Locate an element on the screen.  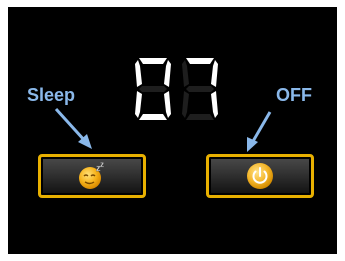
power-icon is located at coordinates (260, 176).